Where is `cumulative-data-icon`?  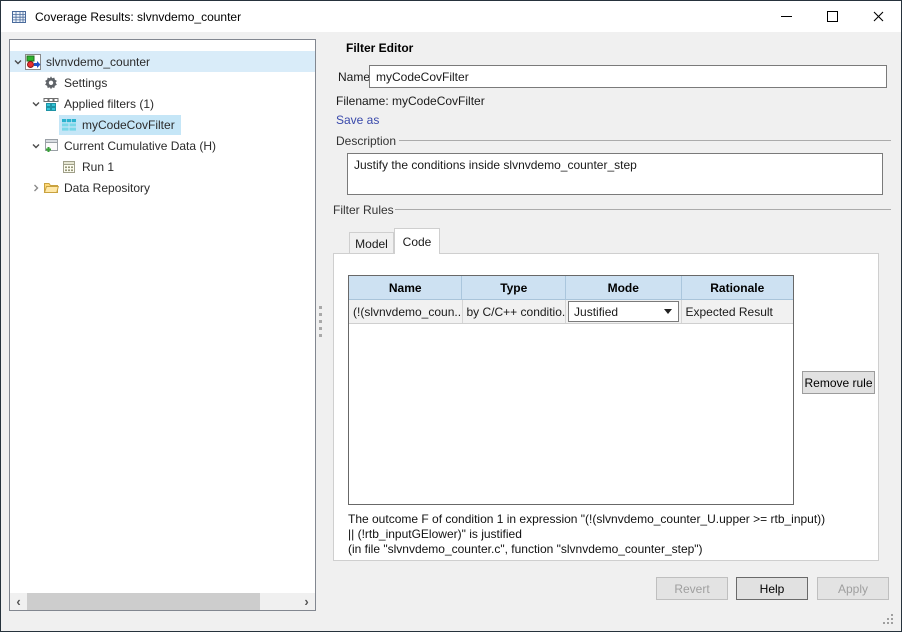
cumulative-data-icon is located at coordinates (51, 146).